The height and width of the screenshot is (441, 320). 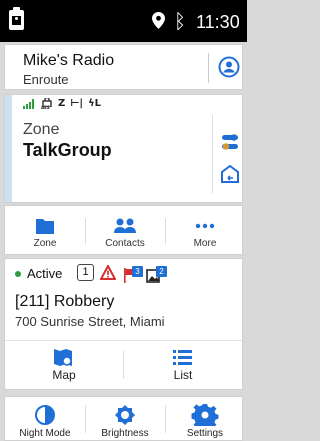 I want to click on signal-bars-icon, so click(x=28, y=104).